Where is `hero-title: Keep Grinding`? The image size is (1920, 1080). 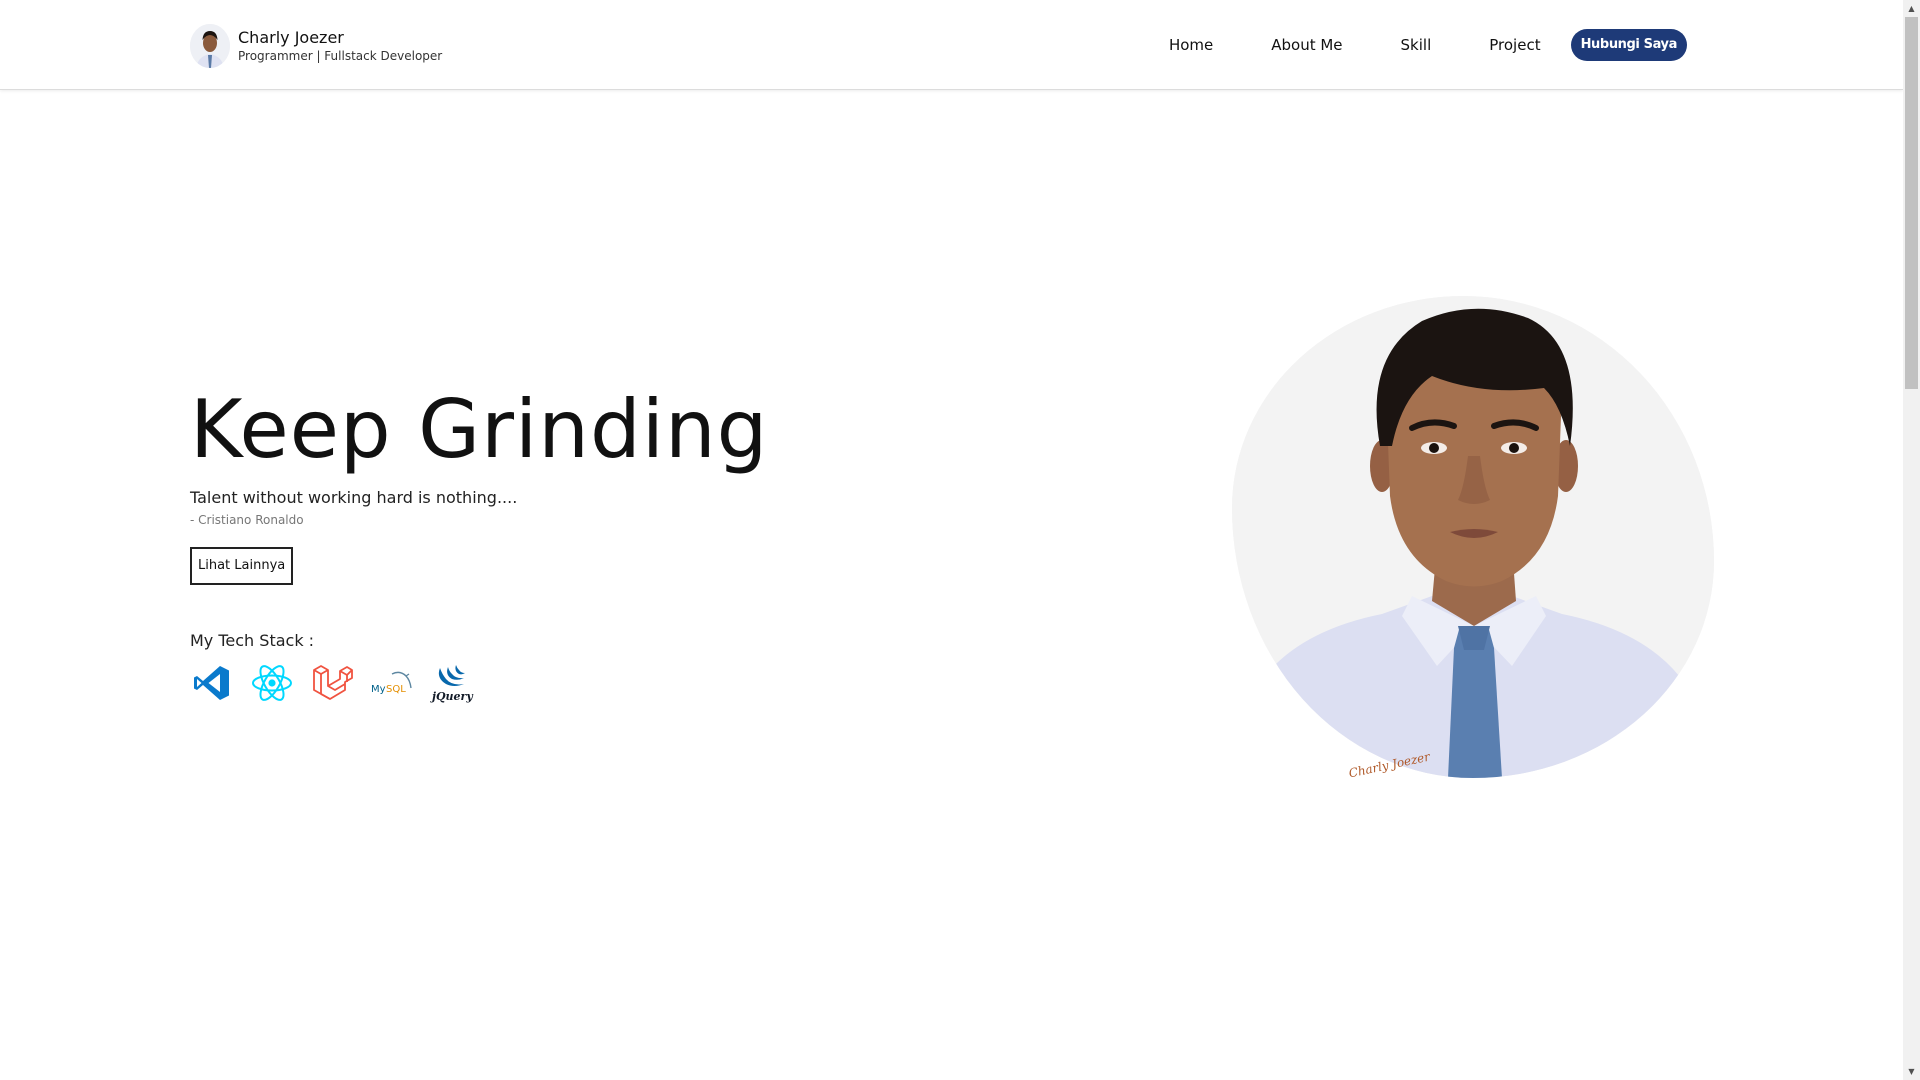
hero-title: Keep Grinding is located at coordinates (479, 429).